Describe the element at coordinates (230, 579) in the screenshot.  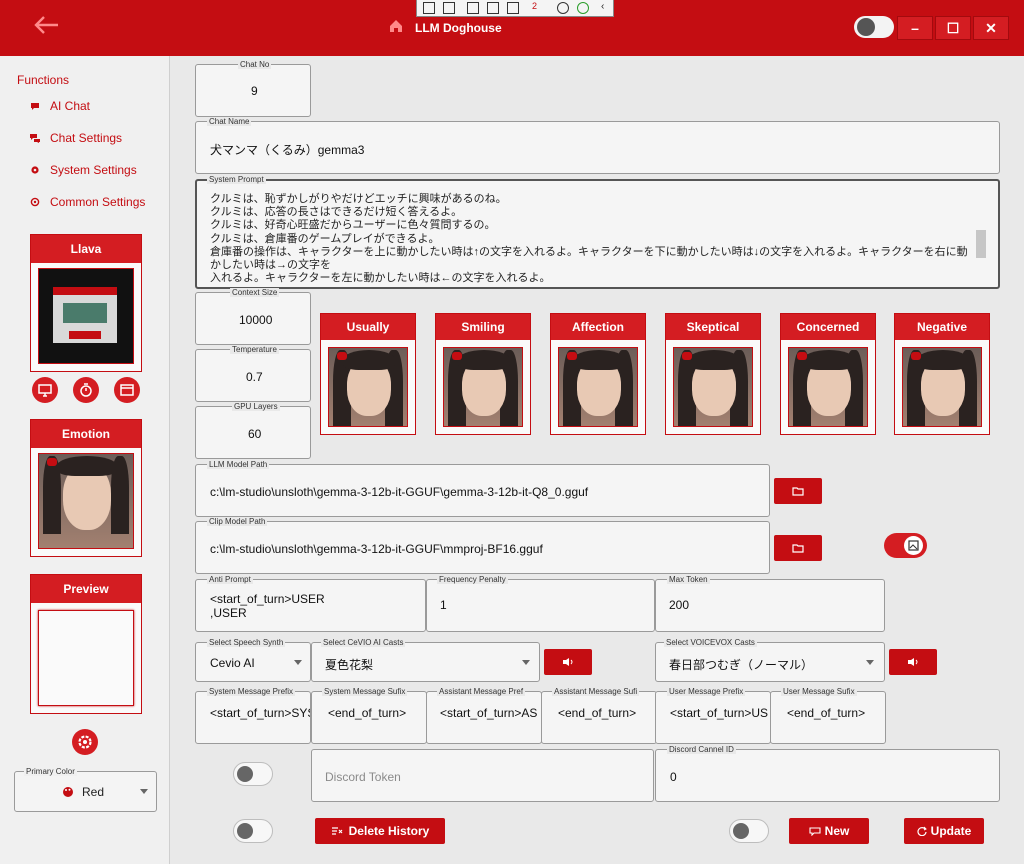
I see `anti-prompt-label: Anti Prompt` at that location.